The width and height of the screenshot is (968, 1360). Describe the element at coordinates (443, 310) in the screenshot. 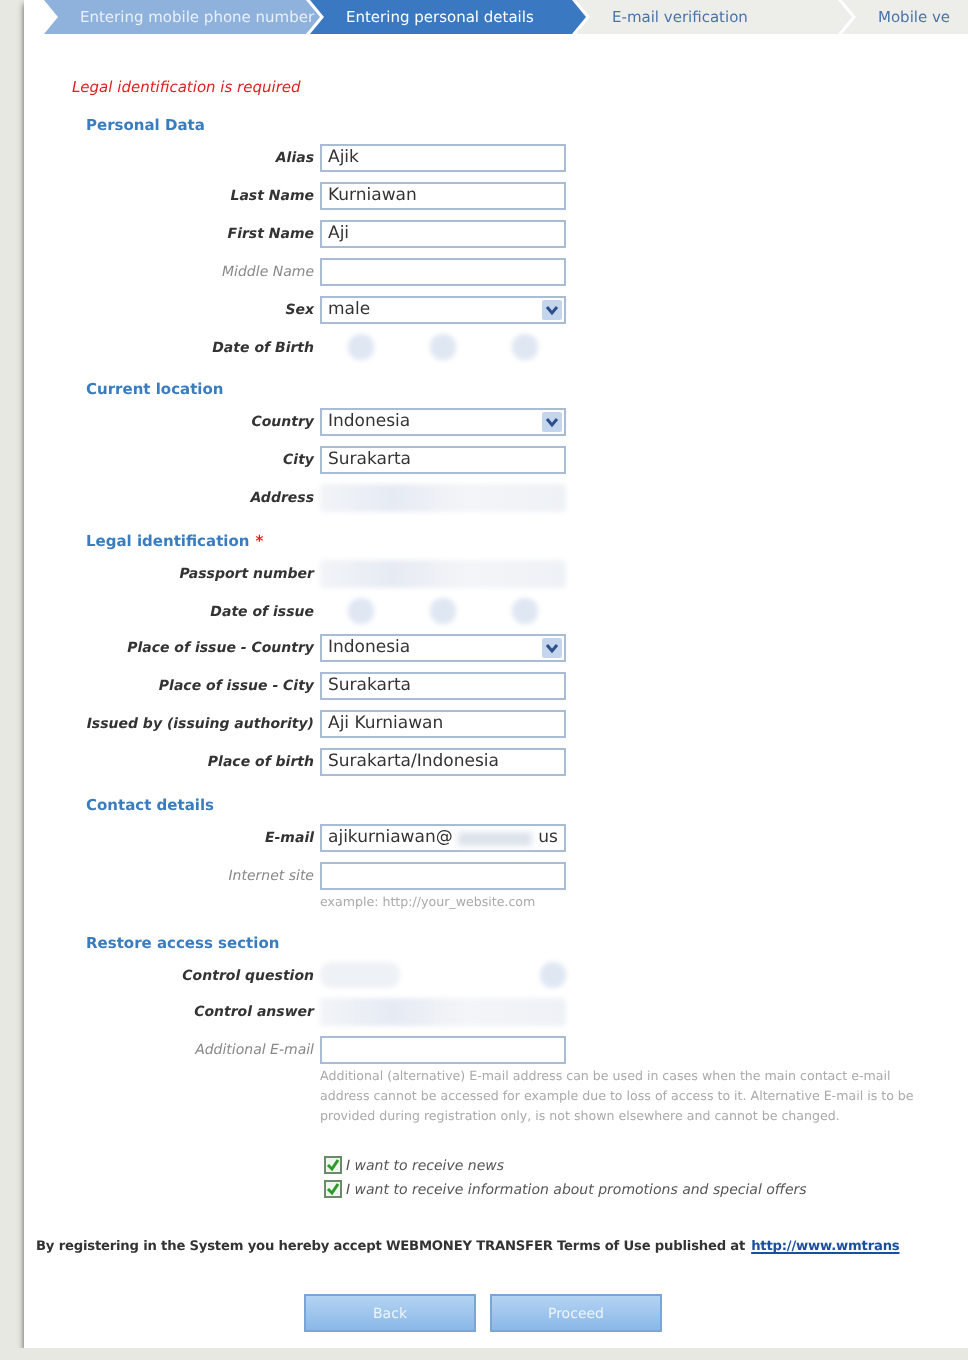

I see `dropdown-field: male` at that location.